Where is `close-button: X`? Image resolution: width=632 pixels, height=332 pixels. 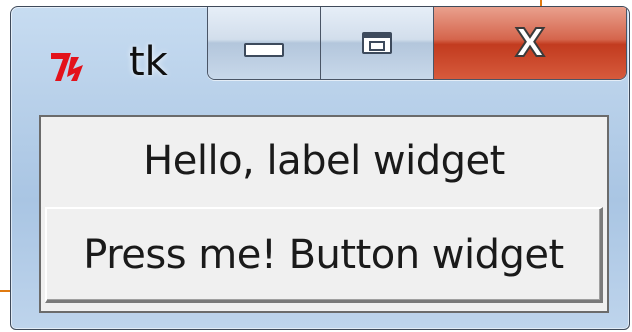 close-button: X is located at coordinates (530, 43).